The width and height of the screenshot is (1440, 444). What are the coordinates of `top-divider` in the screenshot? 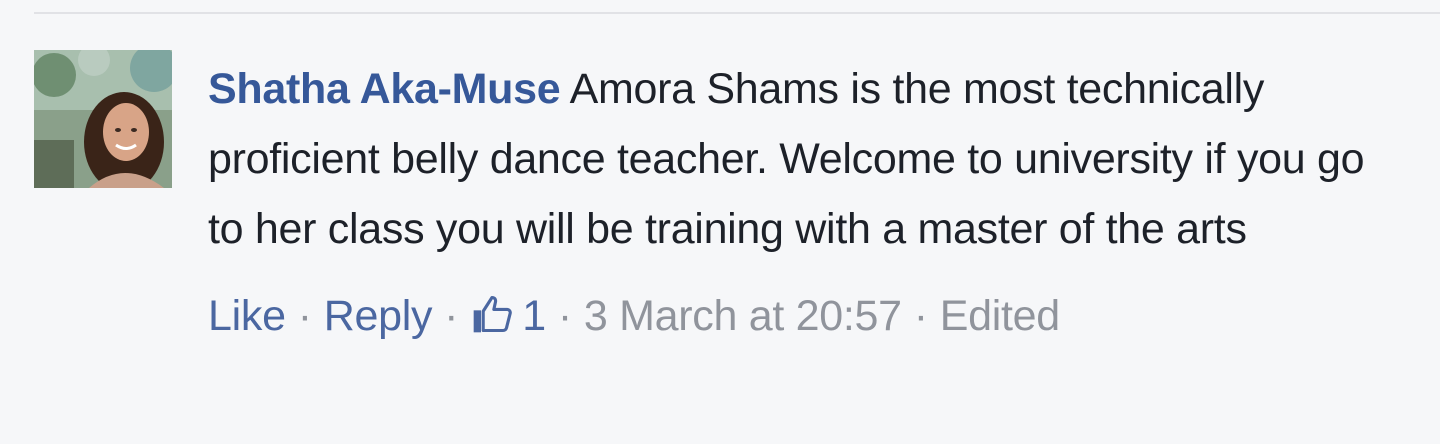 It's located at (737, 13).